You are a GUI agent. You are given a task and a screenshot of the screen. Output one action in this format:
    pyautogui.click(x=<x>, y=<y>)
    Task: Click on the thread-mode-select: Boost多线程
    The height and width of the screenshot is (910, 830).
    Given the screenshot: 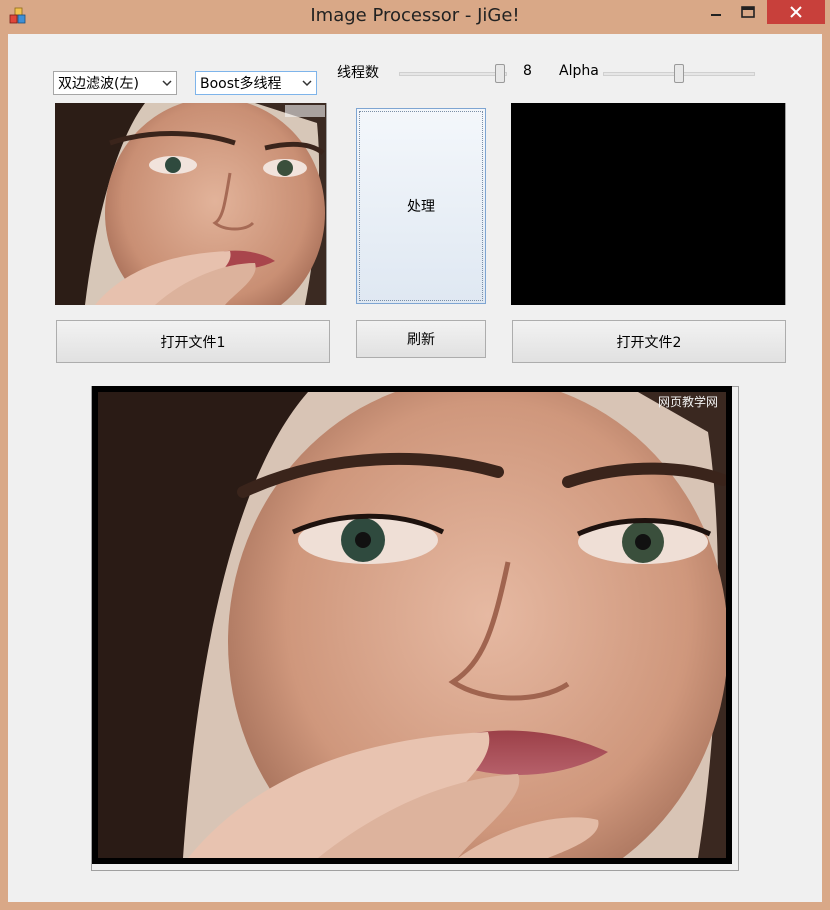 What is the action you would take?
    pyautogui.click(x=256, y=83)
    